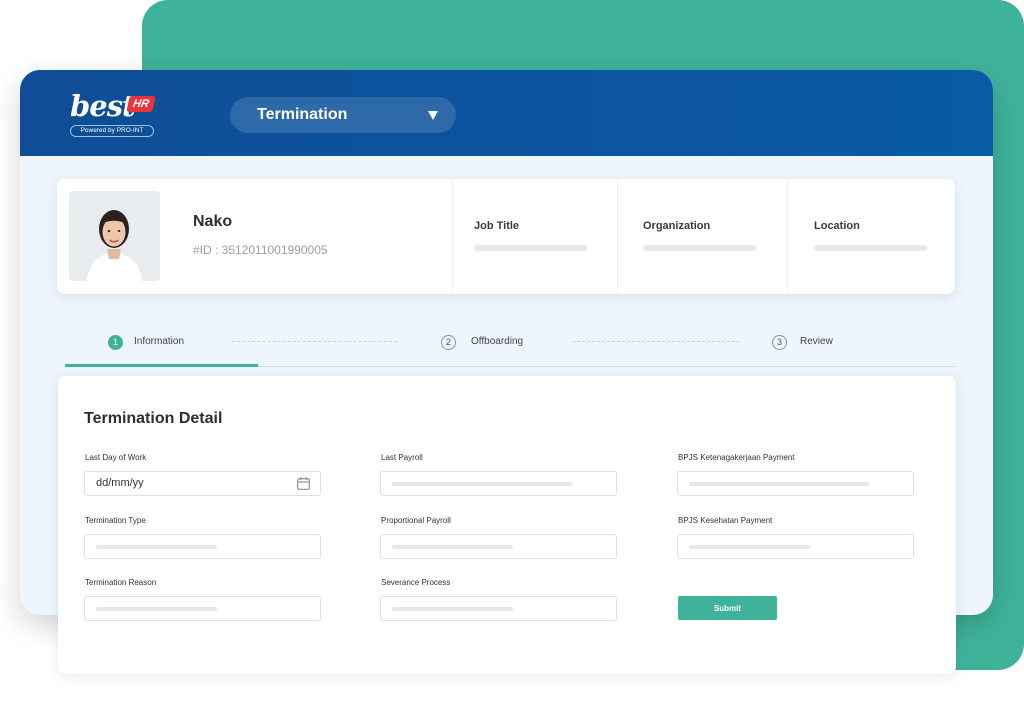 The width and height of the screenshot is (1024, 715). What do you see at coordinates (153, 418) in the screenshot?
I see `form-title: Termination Detail` at bounding box center [153, 418].